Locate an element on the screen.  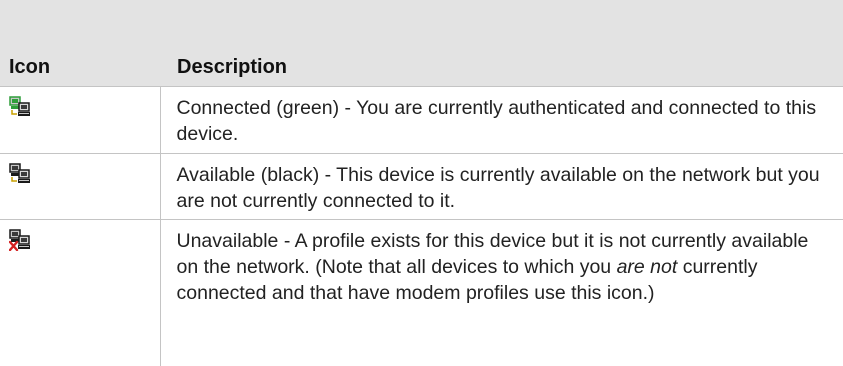
emphasis-text: are not is located at coordinates (647, 266).